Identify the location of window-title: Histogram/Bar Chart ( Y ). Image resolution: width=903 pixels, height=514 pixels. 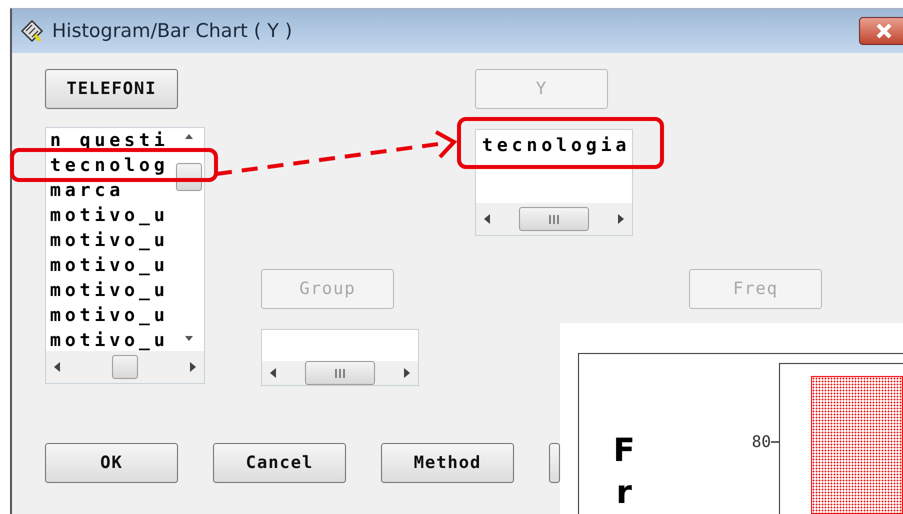
(173, 31).